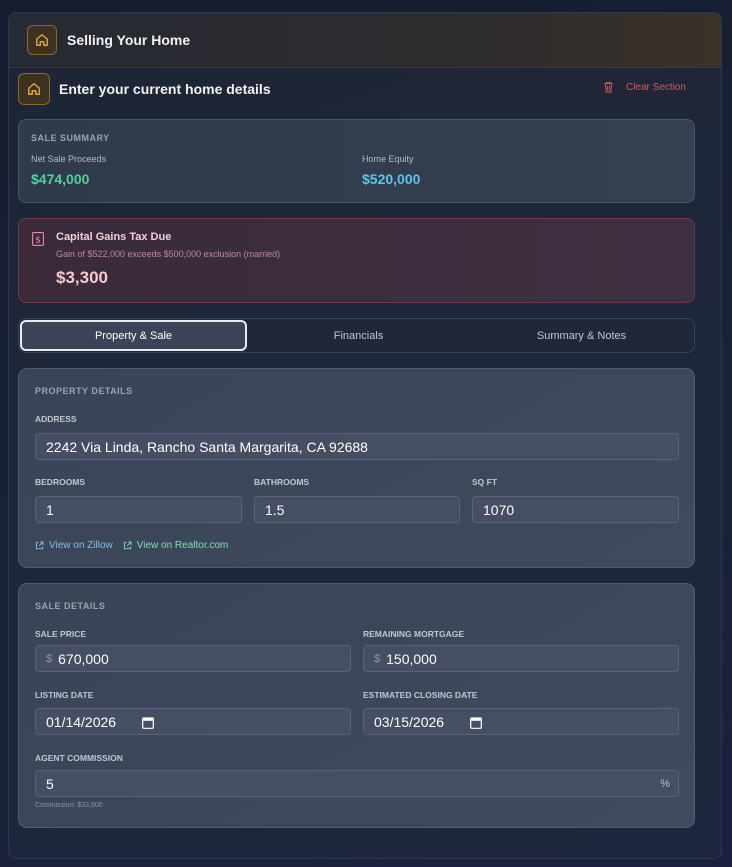  Describe the element at coordinates (61, 634) in the screenshot. I see `sale-price-label: SALE PRICE` at that location.